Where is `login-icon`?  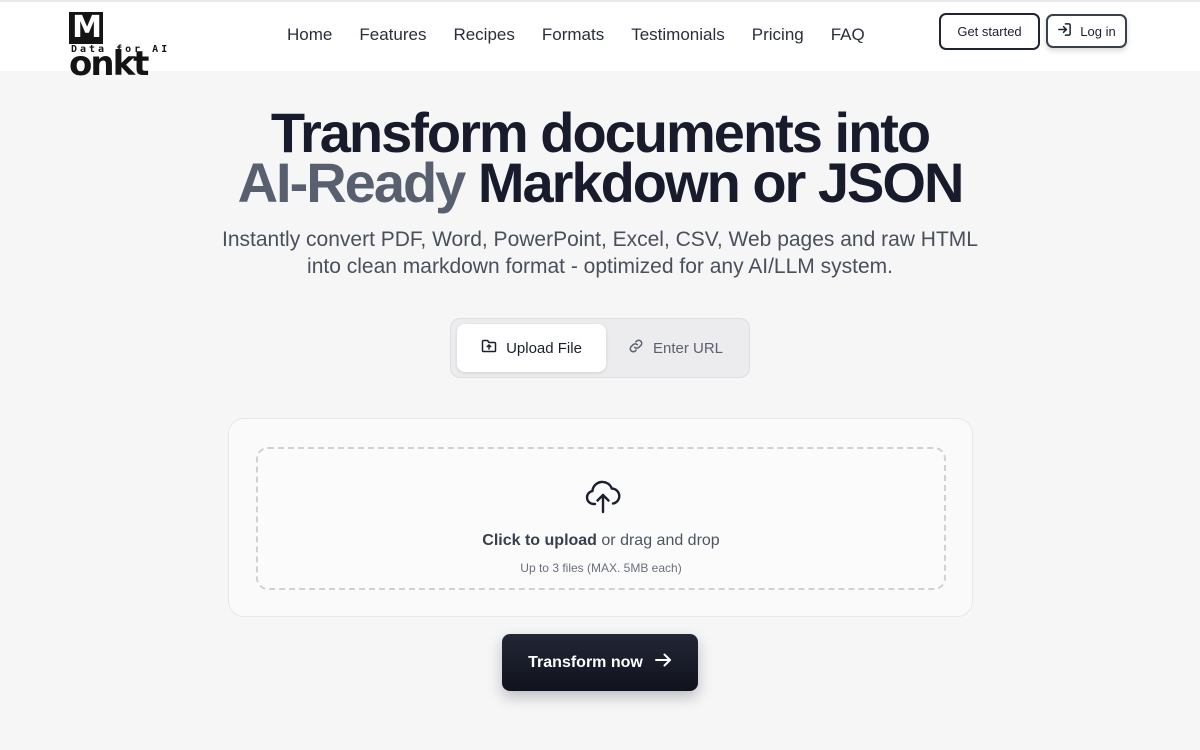 login-icon is located at coordinates (1064, 31).